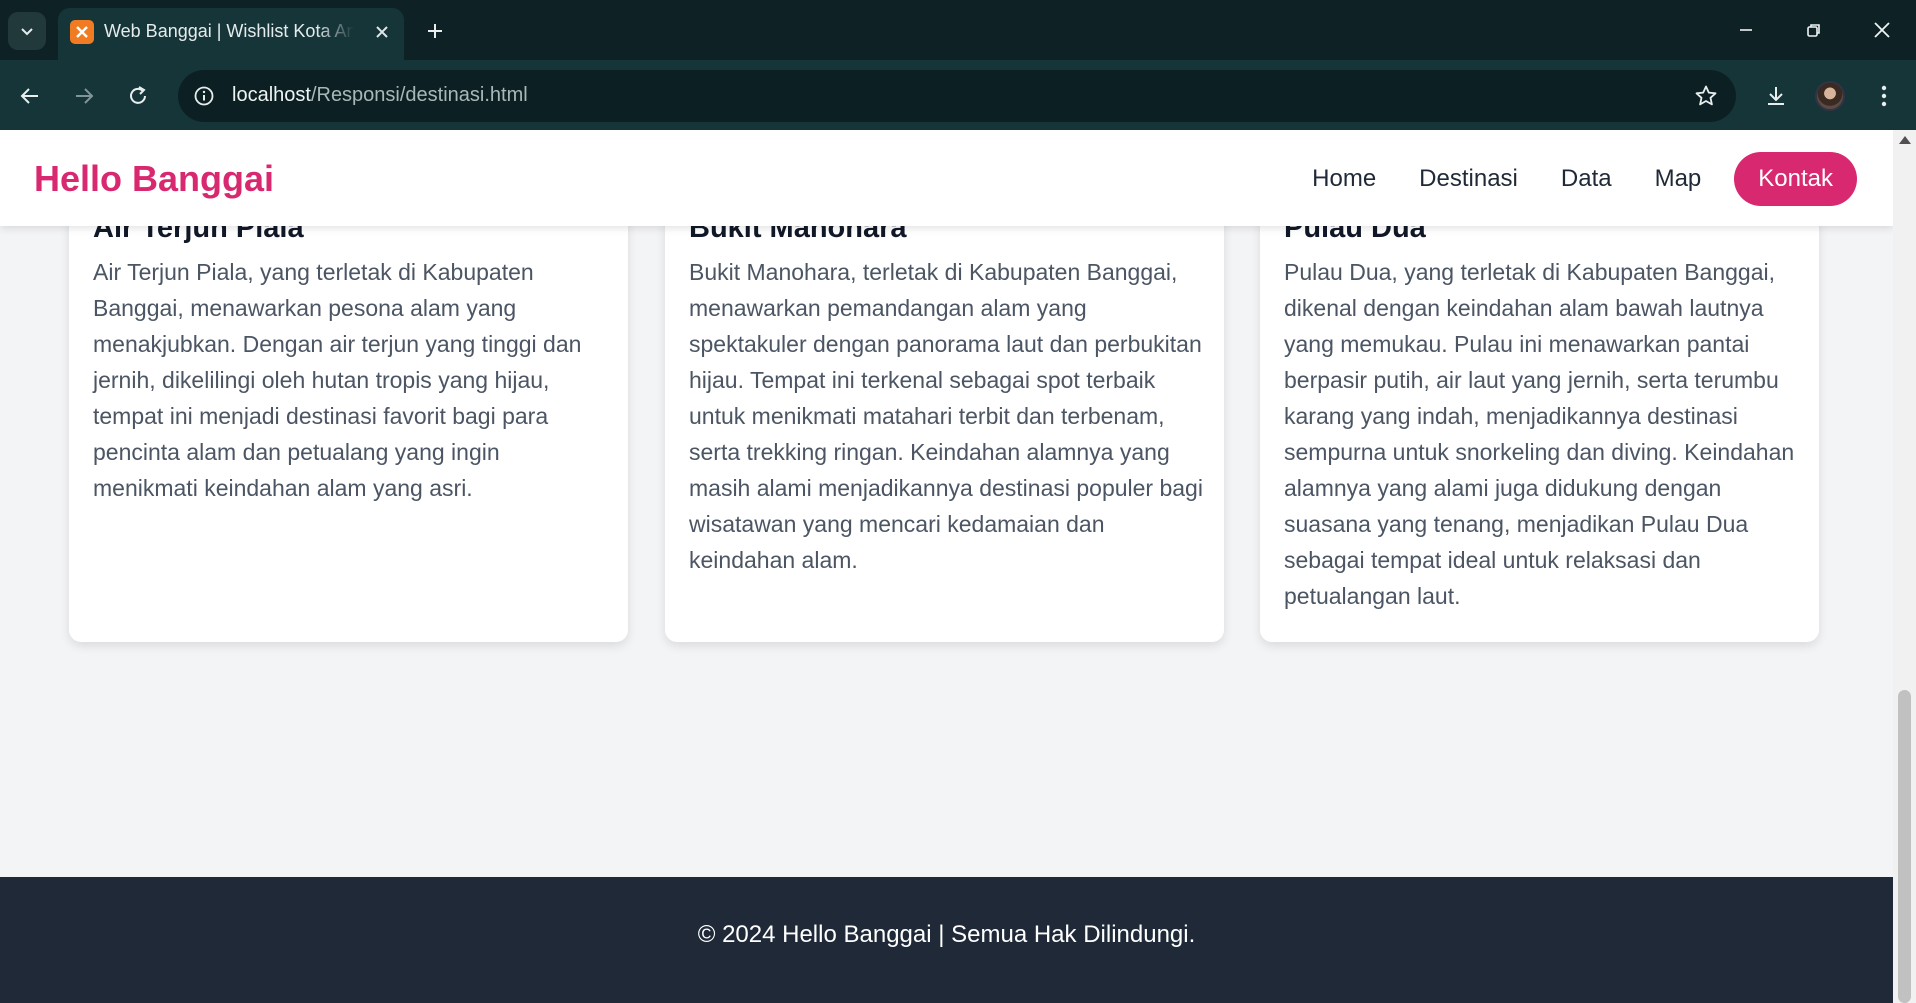 This screenshot has width=1916, height=1003. I want to click on nav-link-destinasi: Destinasi, so click(1468, 179).